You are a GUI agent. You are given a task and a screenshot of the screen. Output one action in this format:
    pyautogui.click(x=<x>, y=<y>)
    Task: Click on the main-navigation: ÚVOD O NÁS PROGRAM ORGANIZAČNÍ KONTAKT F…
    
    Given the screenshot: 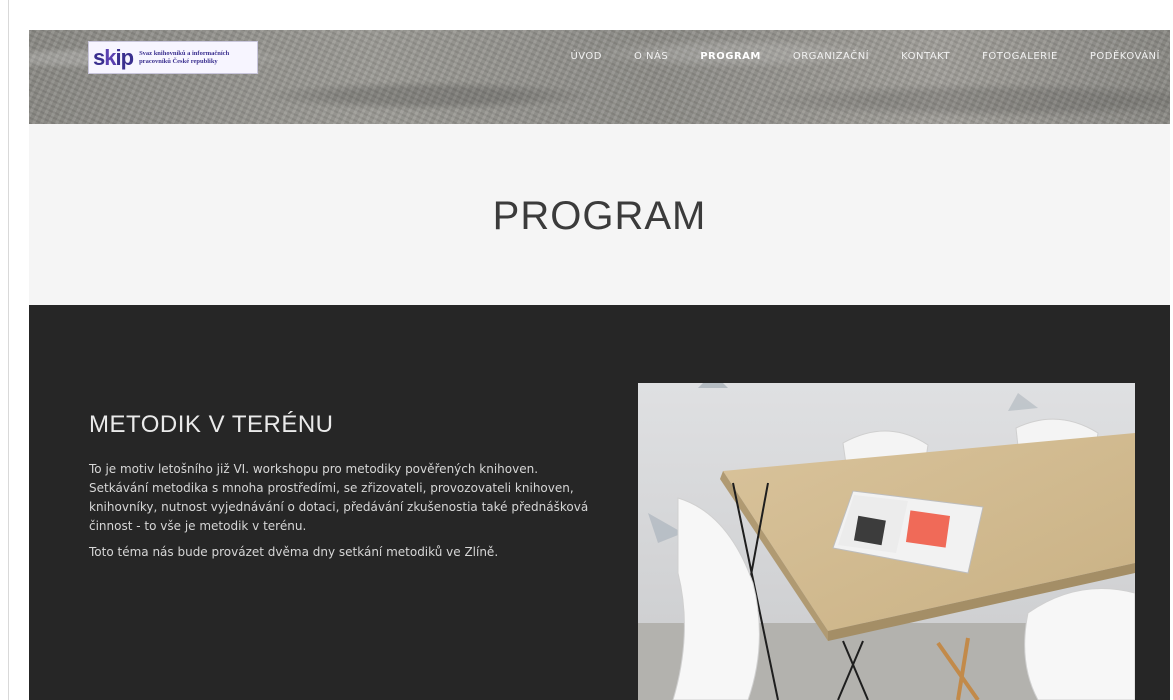 What is the action you would take?
    pyautogui.click(x=849, y=56)
    